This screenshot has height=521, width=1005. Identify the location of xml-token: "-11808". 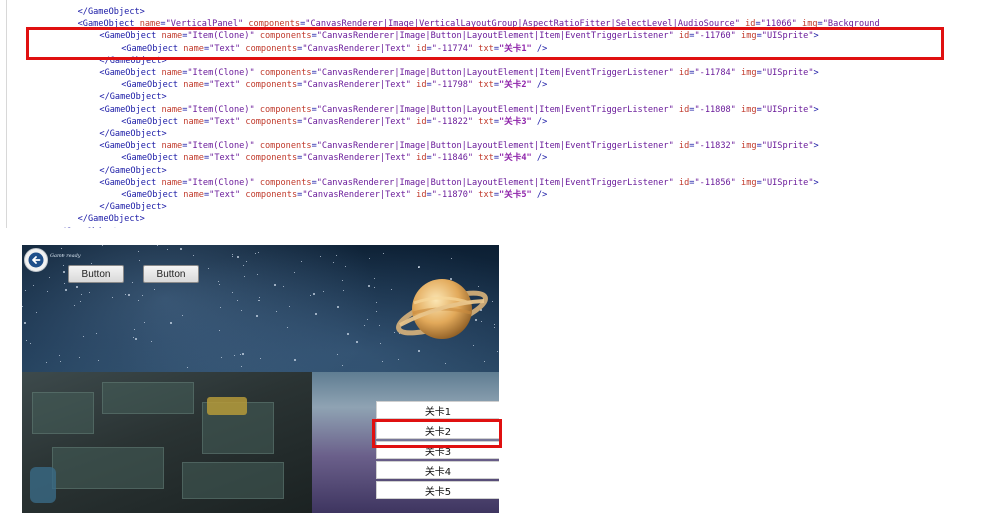
(715, 109).